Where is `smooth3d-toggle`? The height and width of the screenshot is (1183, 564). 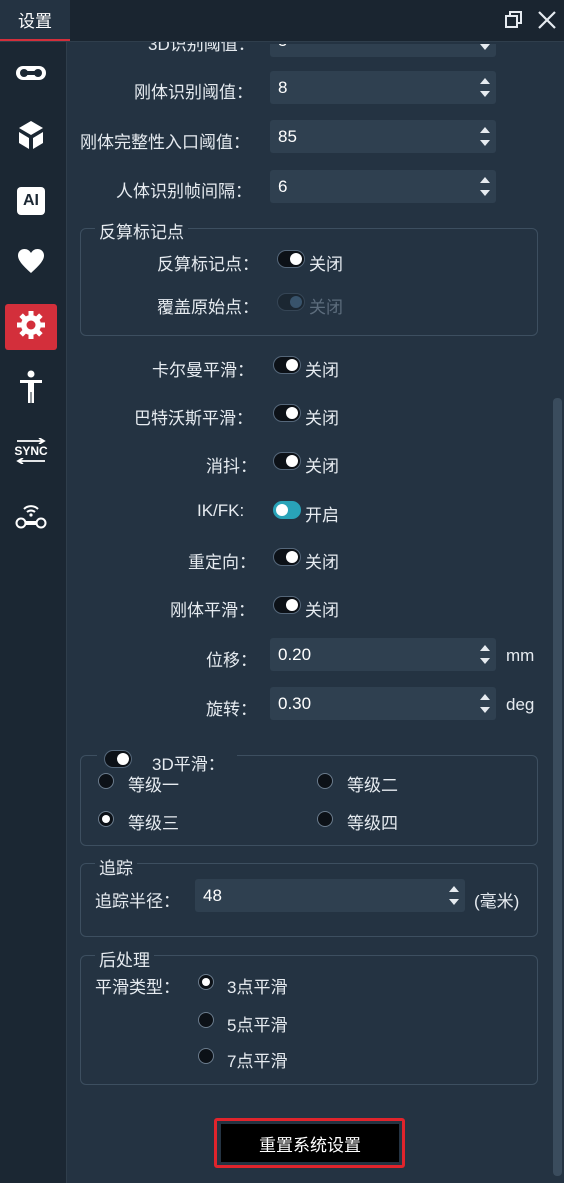
smooth3d-toggle is located at coordinates (118, 759).